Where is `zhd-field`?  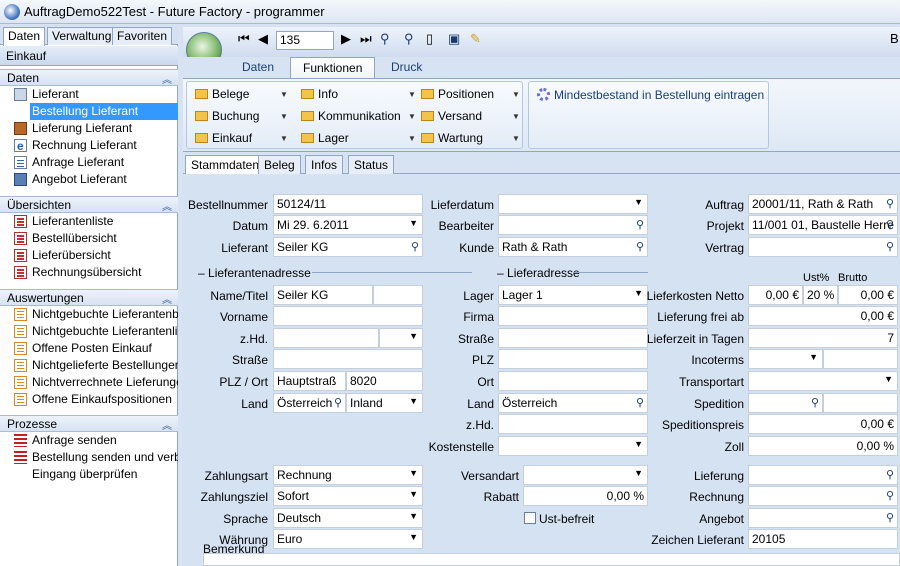 zhd-field is located at coordinates (326, 338).